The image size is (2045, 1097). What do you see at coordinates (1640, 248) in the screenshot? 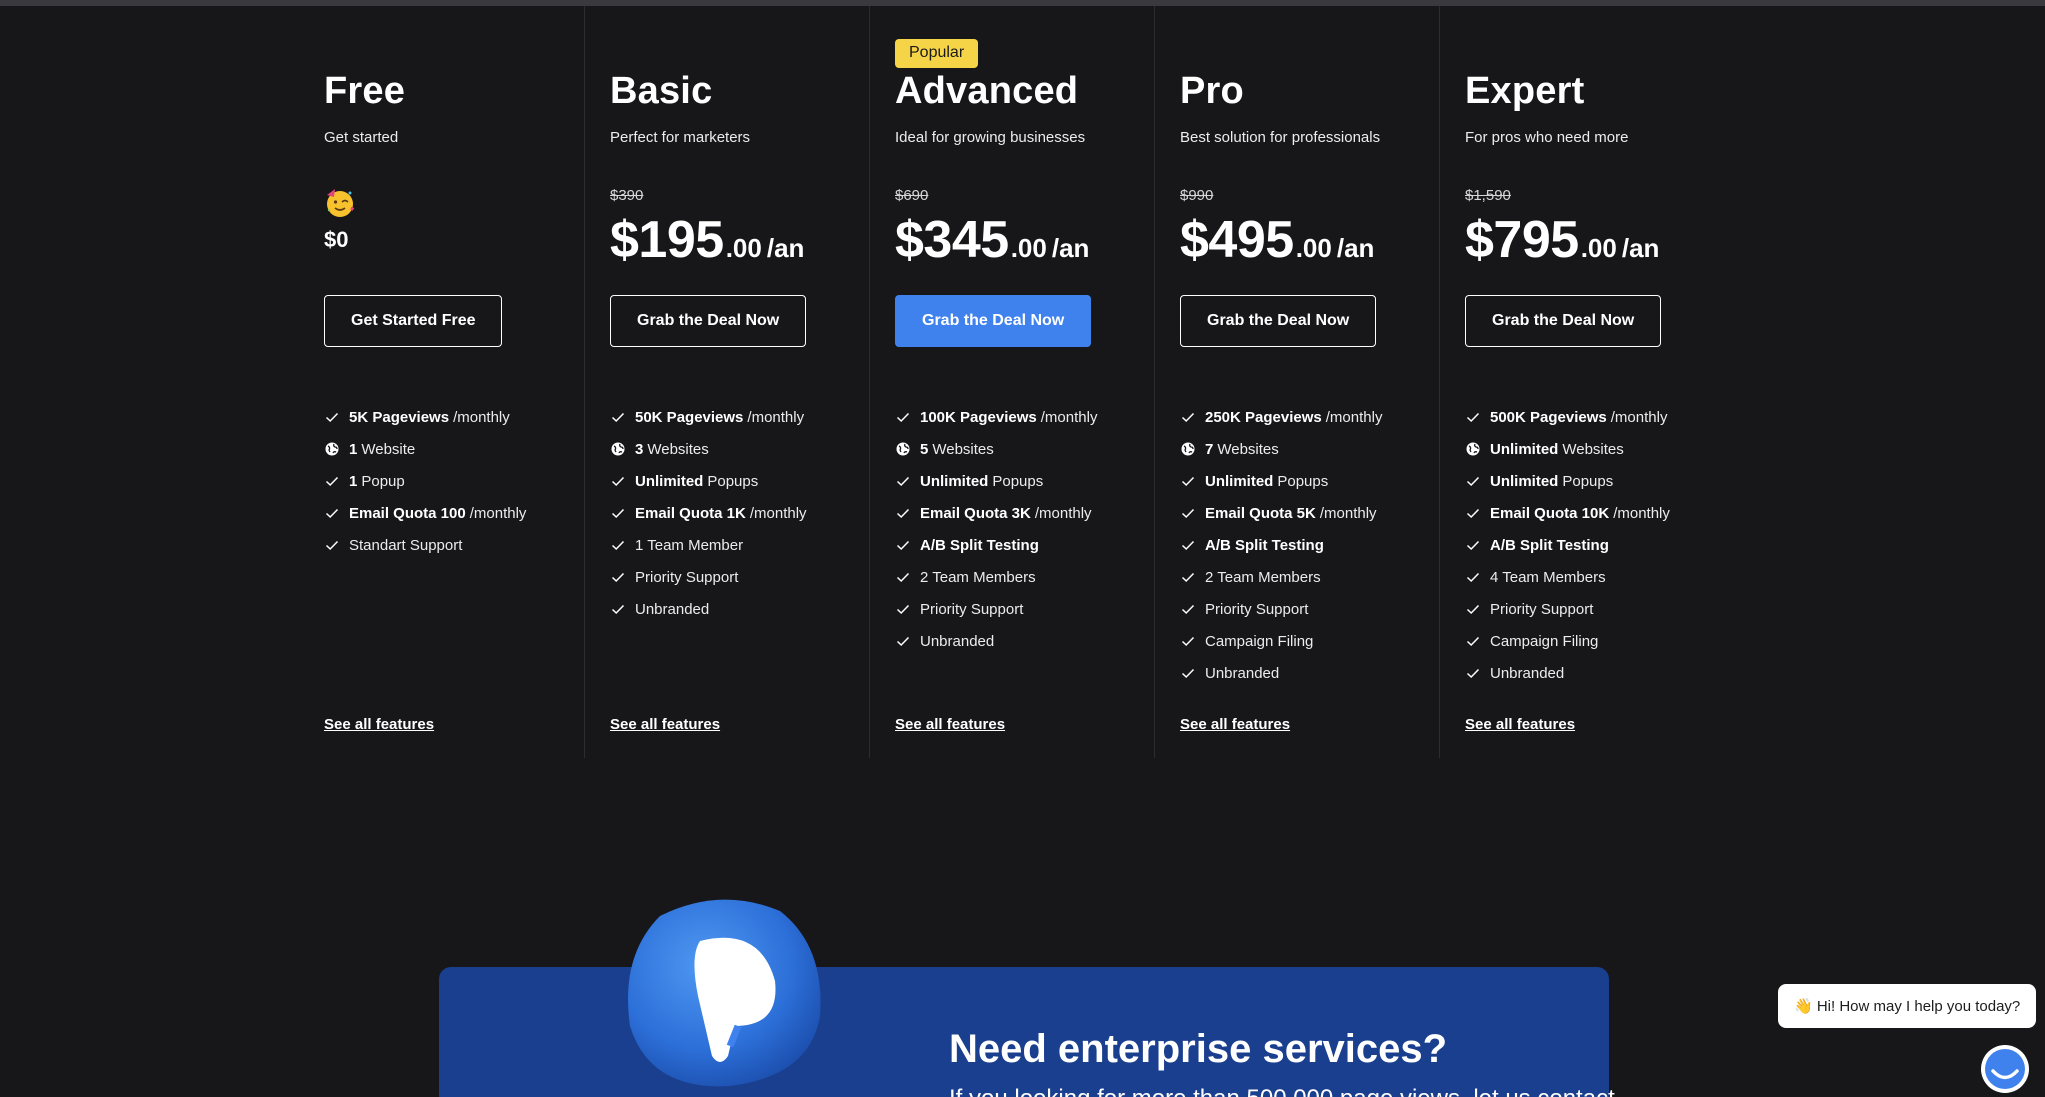
I see `price-period: /an` at bounding box center [1640, 248].